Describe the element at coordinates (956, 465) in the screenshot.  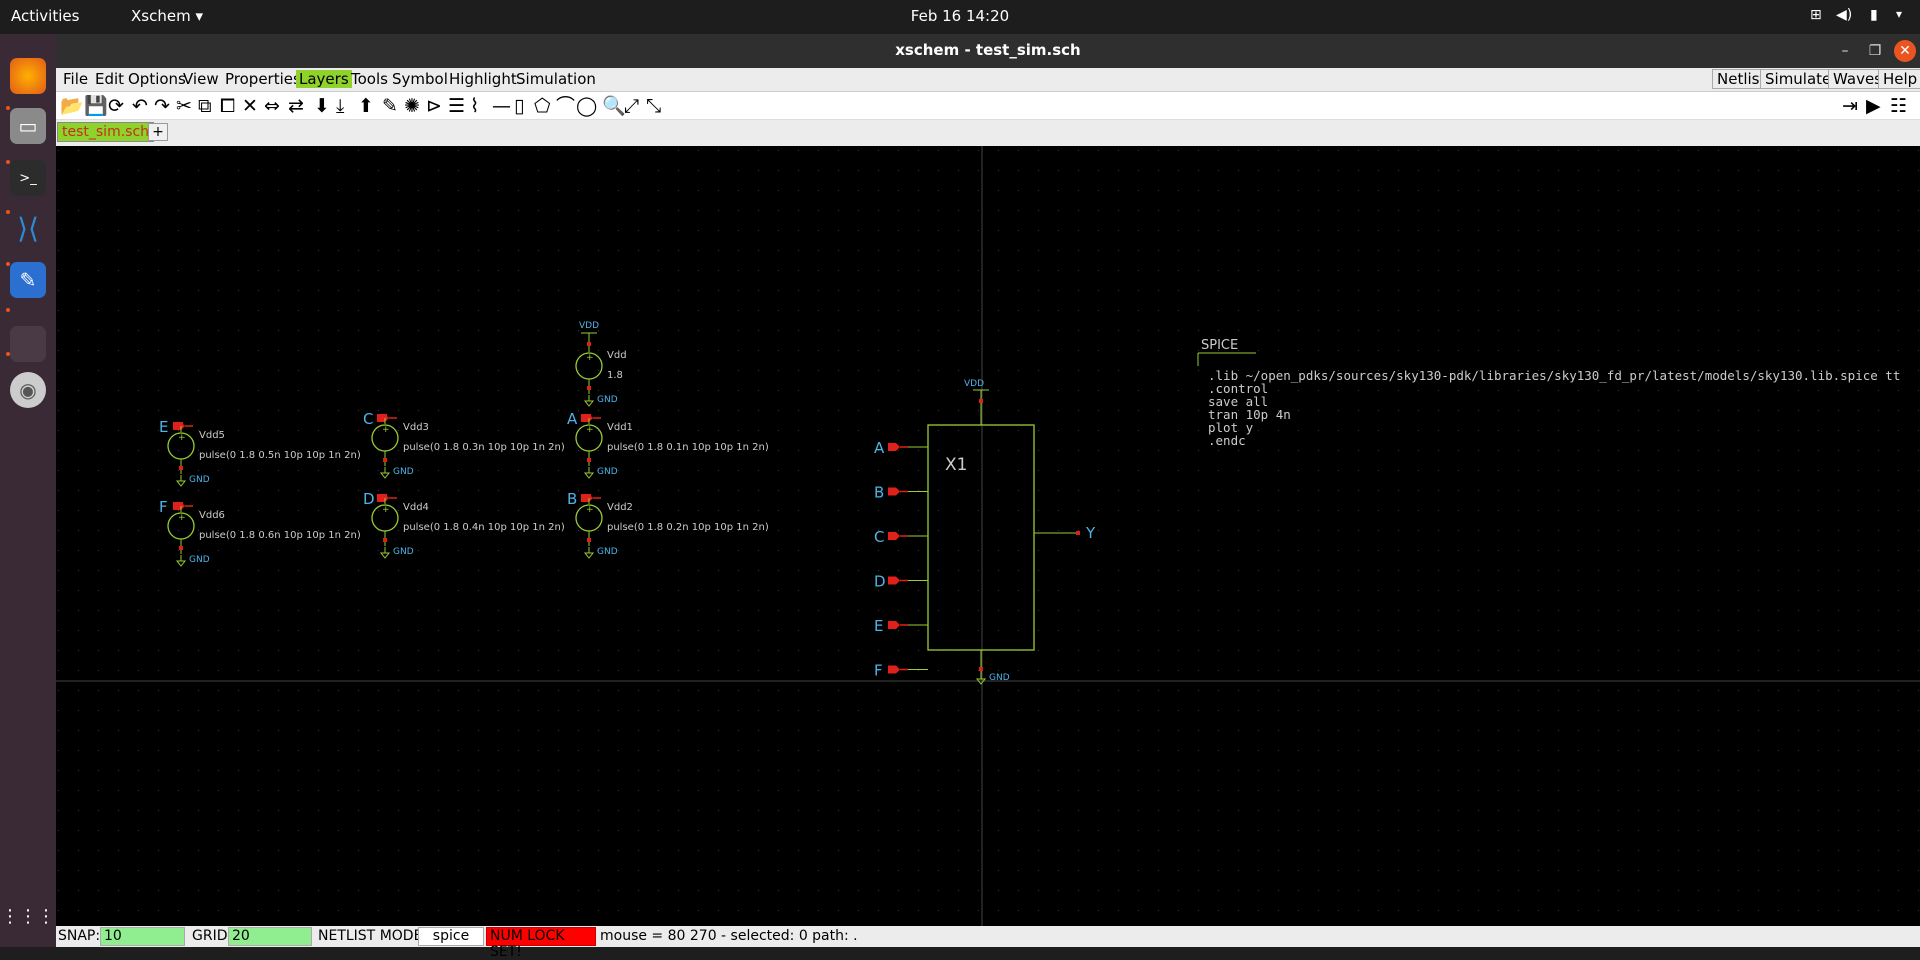
I see `block-name: X1` at that location.